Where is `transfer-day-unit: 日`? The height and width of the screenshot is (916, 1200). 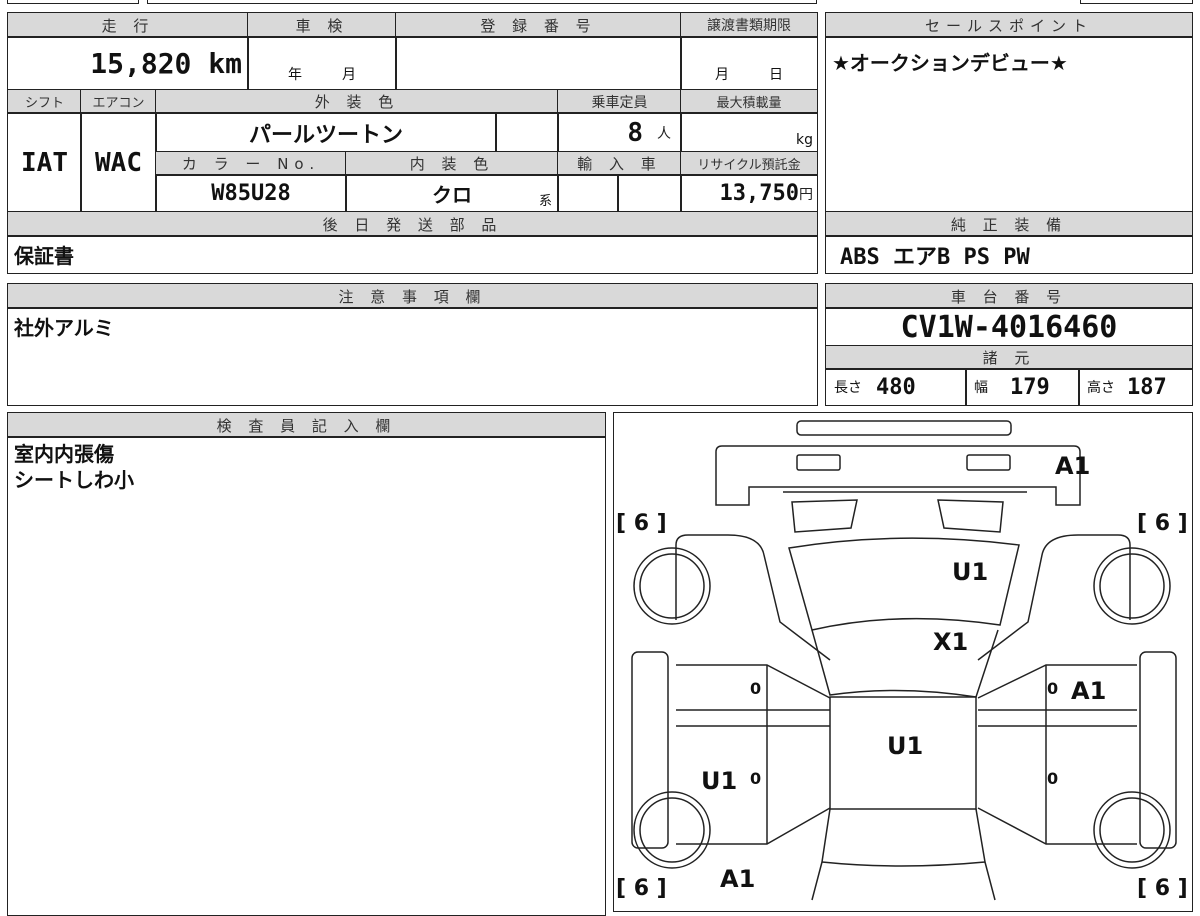 transfer-day-unit: 日 is located at coordinates (776, 75).